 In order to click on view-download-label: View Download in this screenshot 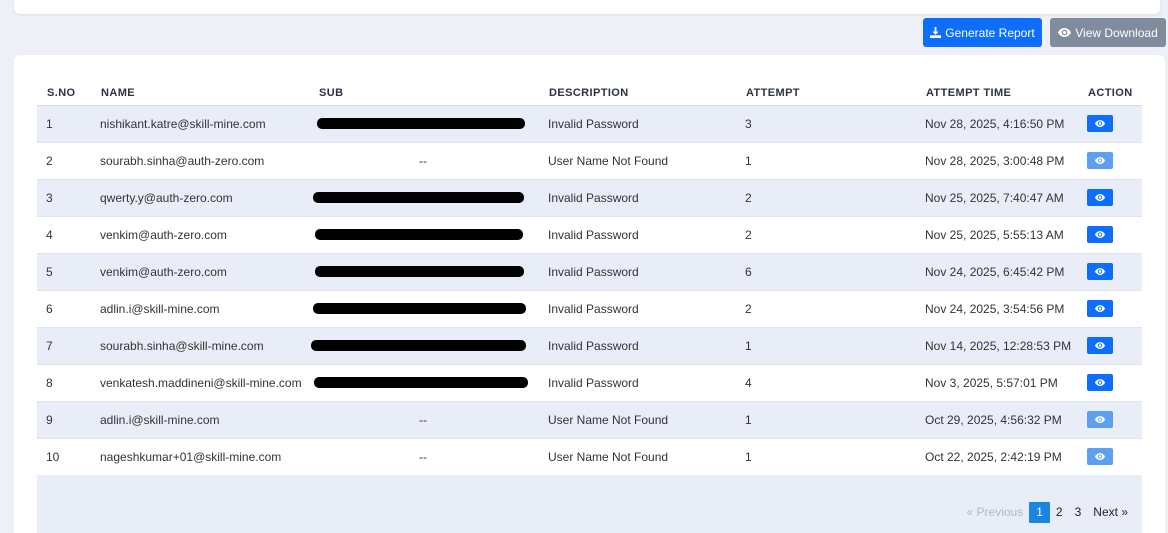, I will do `click(1116, 32)`.